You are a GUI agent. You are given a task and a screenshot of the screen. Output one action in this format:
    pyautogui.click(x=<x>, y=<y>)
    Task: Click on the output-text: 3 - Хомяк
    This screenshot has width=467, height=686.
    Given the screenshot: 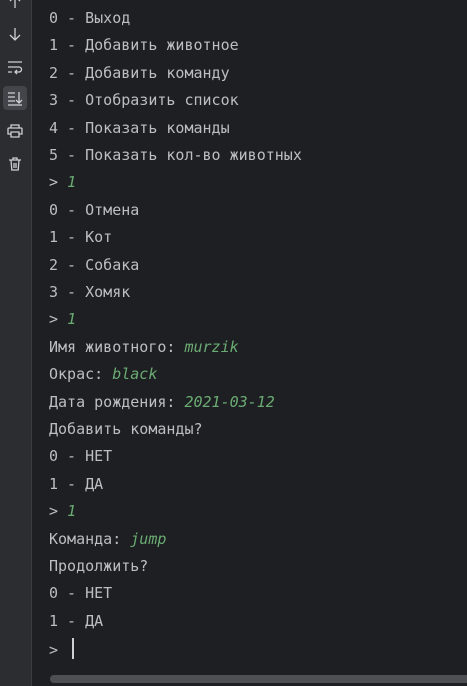 What is the action you would take?
    pyautogui.click(x=90, y=292)
    